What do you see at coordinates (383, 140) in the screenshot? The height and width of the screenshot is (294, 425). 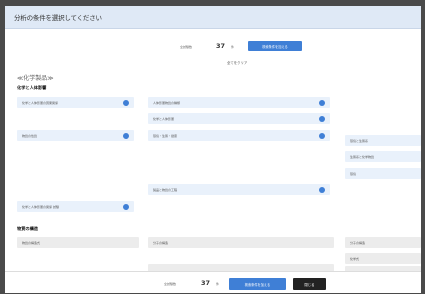 I see `option-item: 環境と生態系` at bounding box center [383, 140].